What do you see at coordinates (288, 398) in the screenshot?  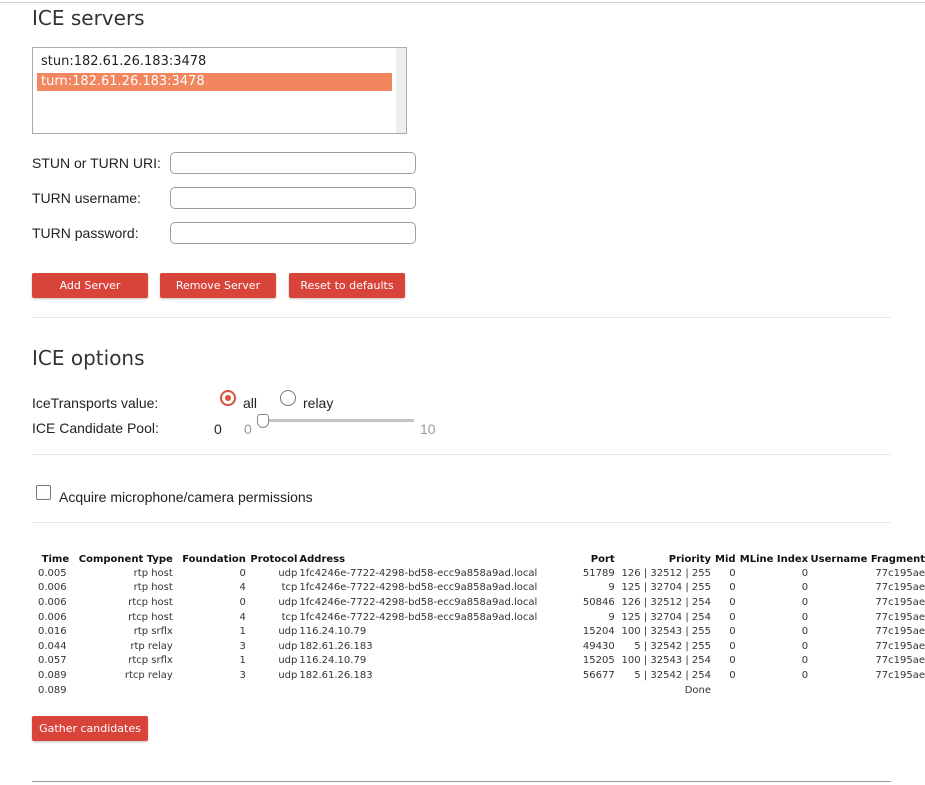 I see `transport-relay-radio` at bounding box center [288, 398].